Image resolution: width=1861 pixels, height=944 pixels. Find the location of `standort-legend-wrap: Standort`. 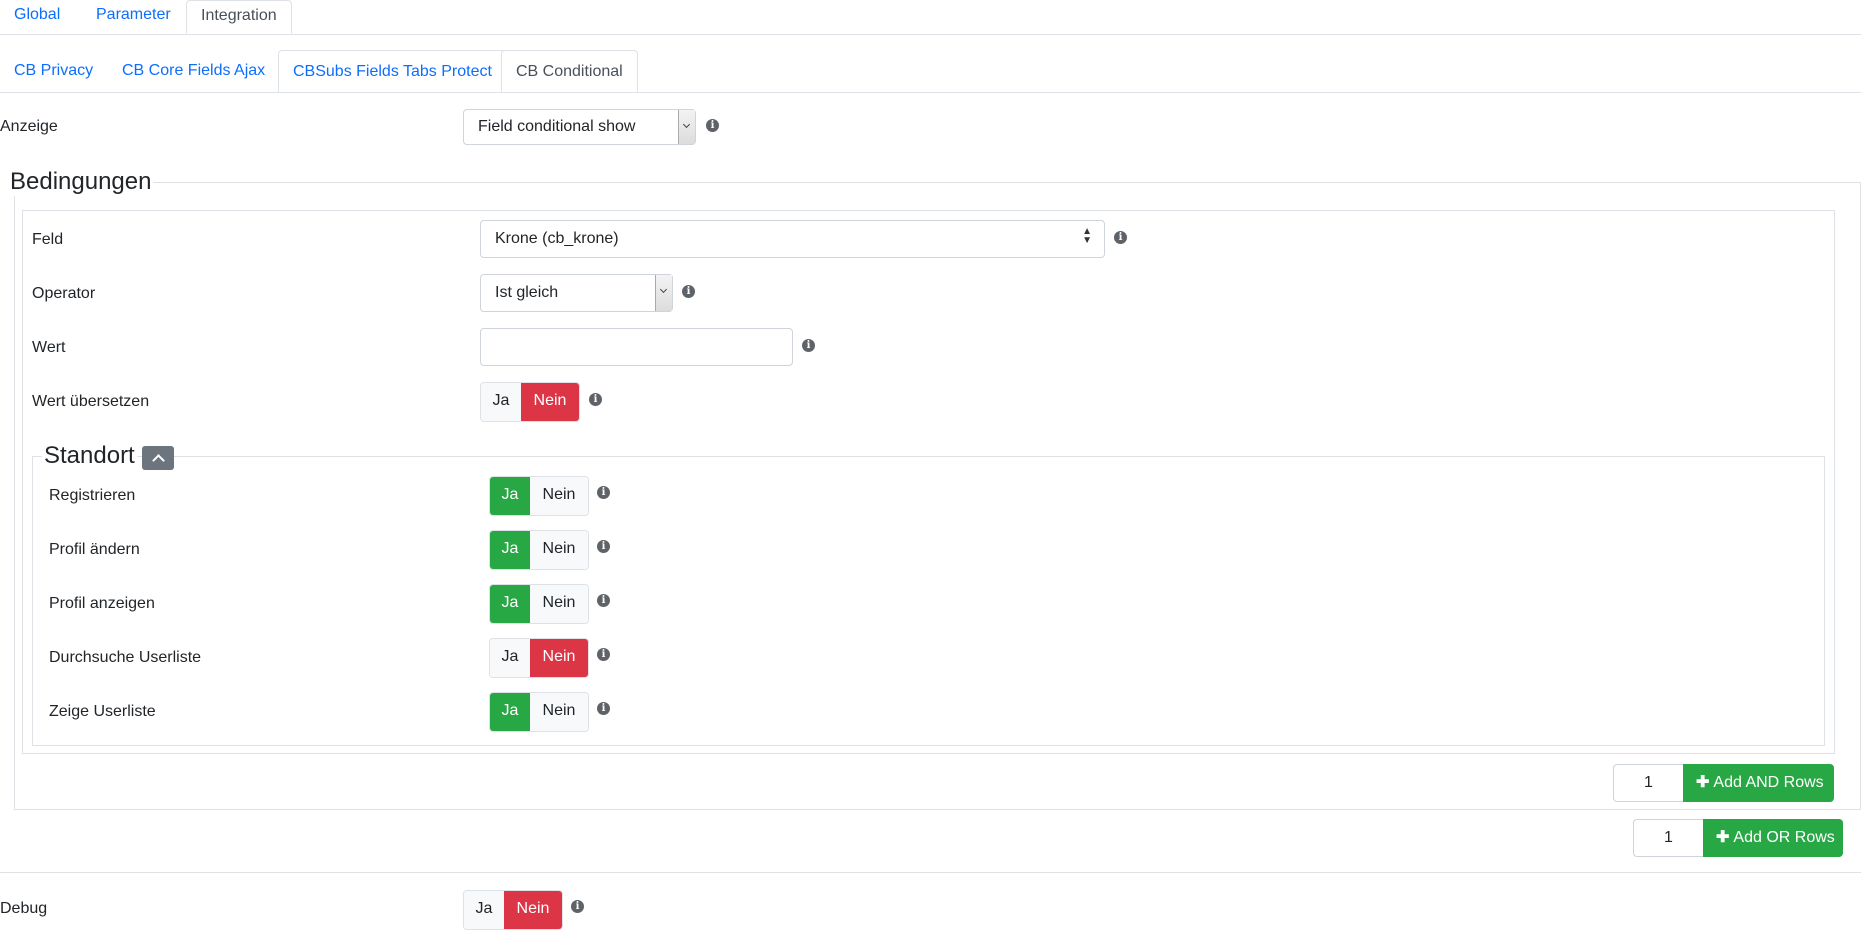

standort-legend-wrap: Standort is located at coordinates (89, 456).